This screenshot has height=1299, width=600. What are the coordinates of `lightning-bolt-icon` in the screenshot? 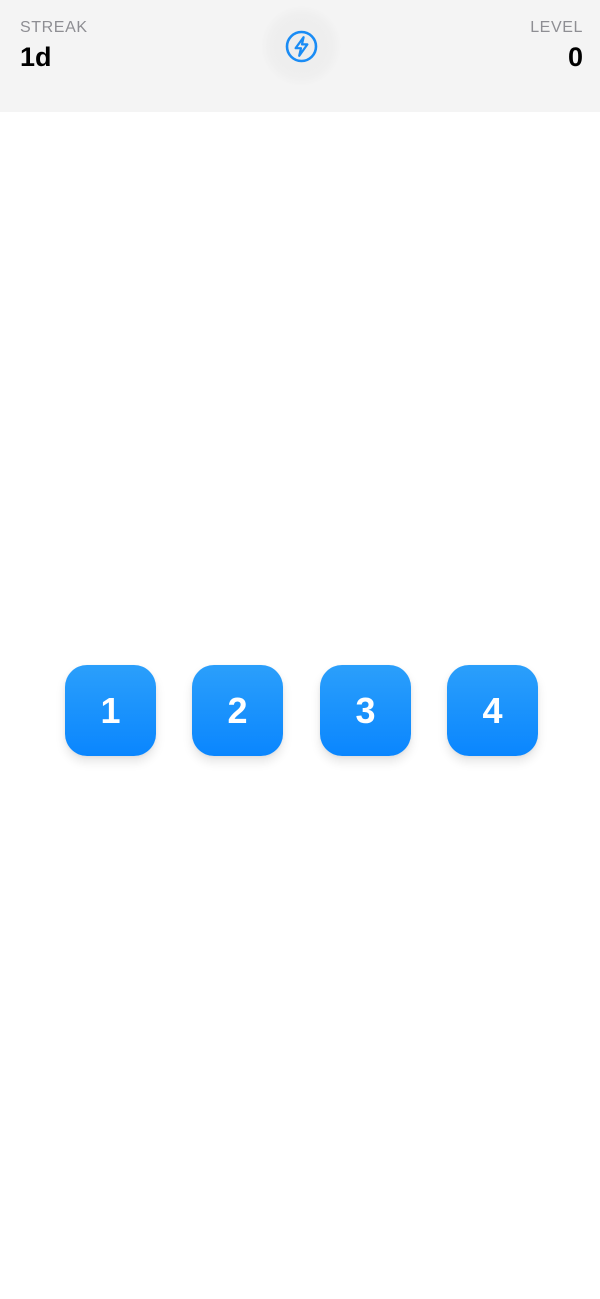 It's located at (301, 46).